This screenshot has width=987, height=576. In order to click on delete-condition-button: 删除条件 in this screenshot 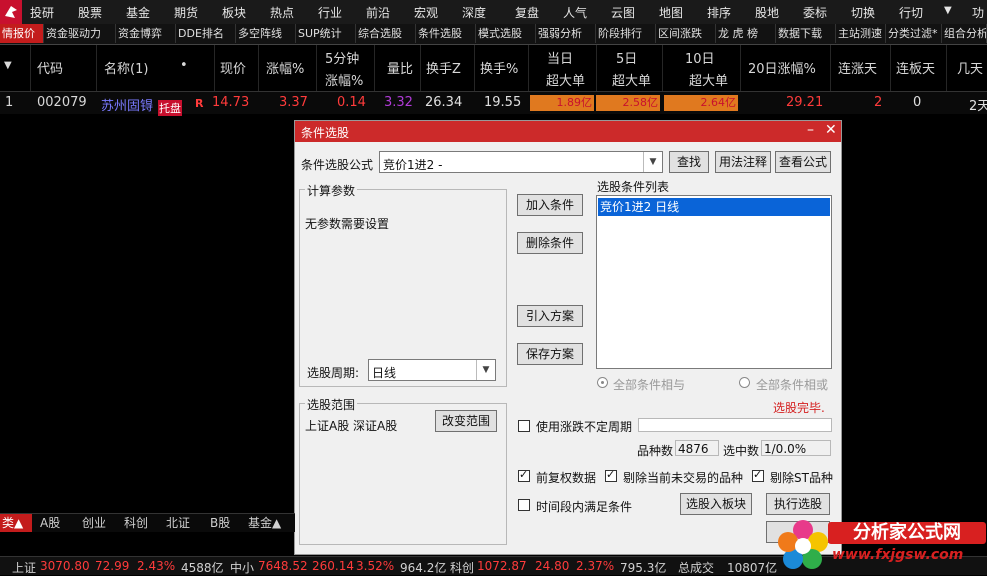, I will do `click(550, 243)`.